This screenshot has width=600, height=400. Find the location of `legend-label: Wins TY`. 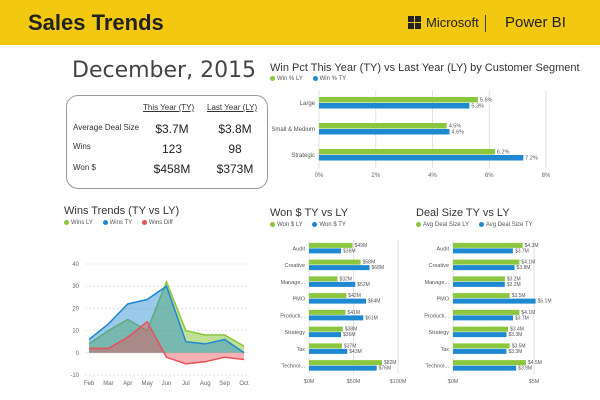

legend-label: Wins TY is located at coordinates (121, 223).